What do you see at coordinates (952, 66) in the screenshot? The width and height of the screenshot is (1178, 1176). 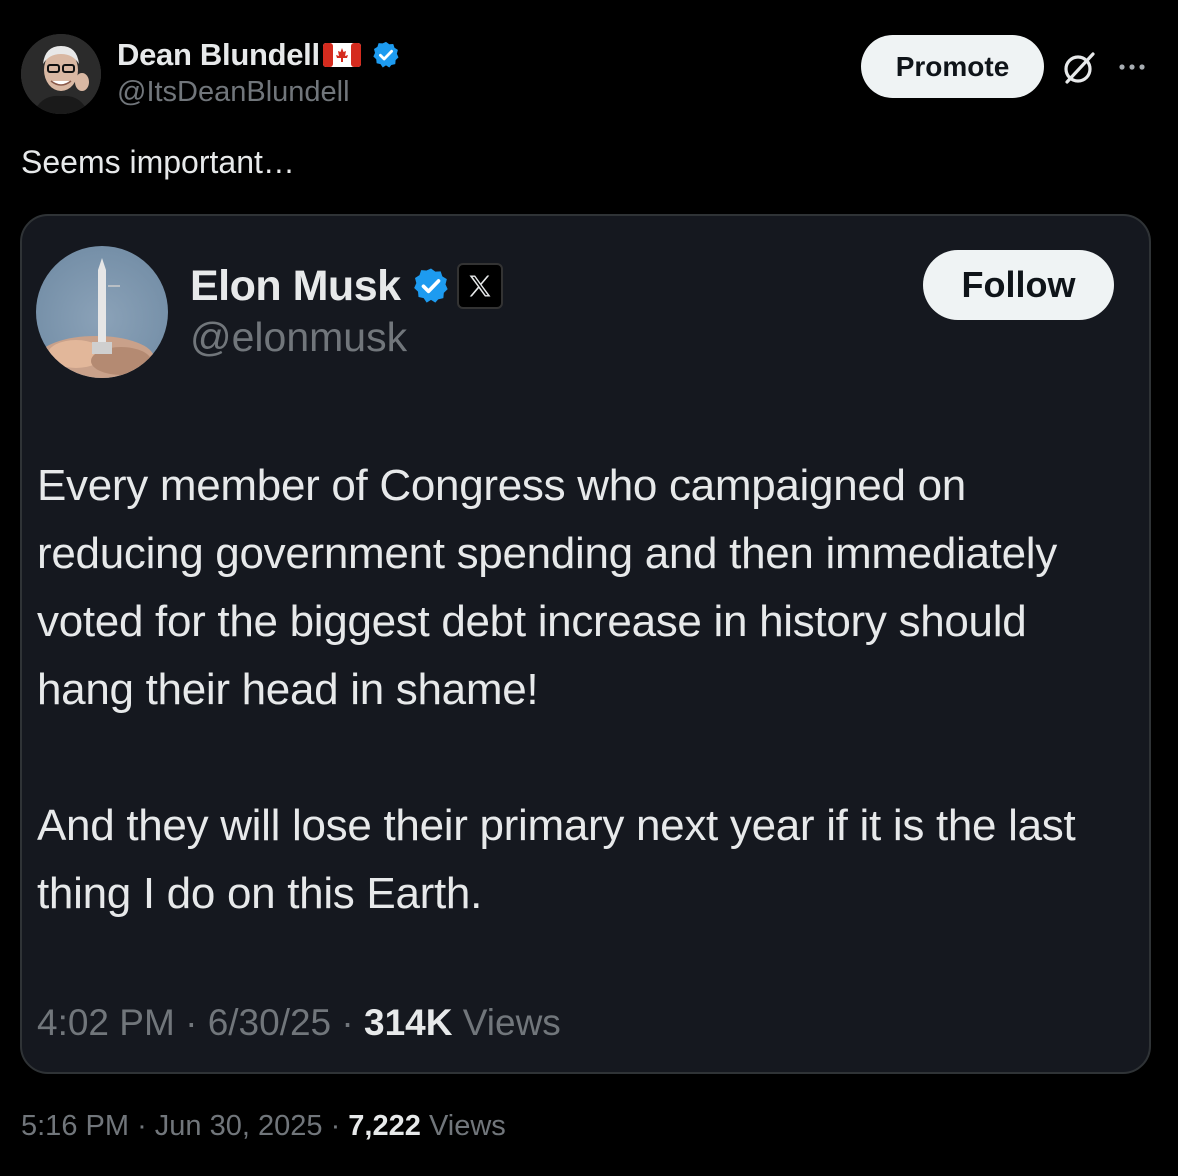 I see `promote-button: Promote` at bounding box center [952, 66].